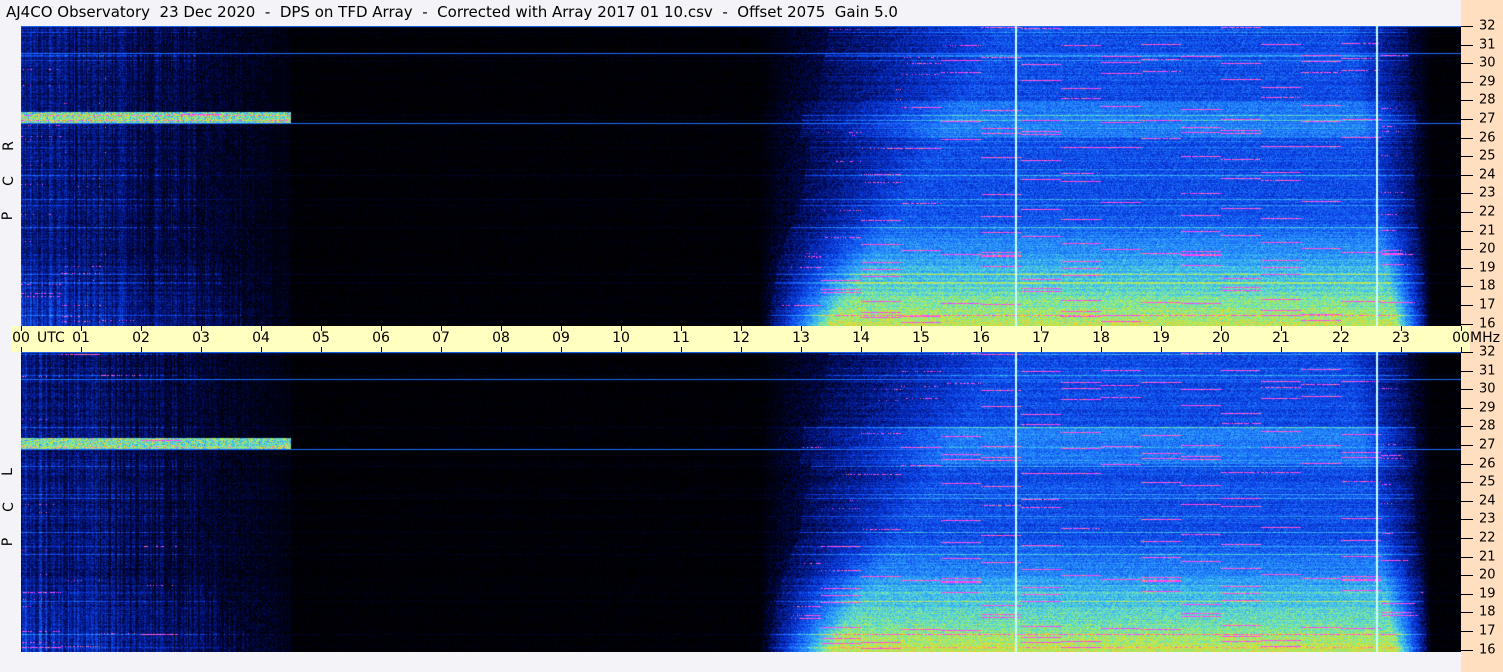  Describe the element at coordinates (201, 338) in the screenshot. I see `hour-label: 03` at that location.